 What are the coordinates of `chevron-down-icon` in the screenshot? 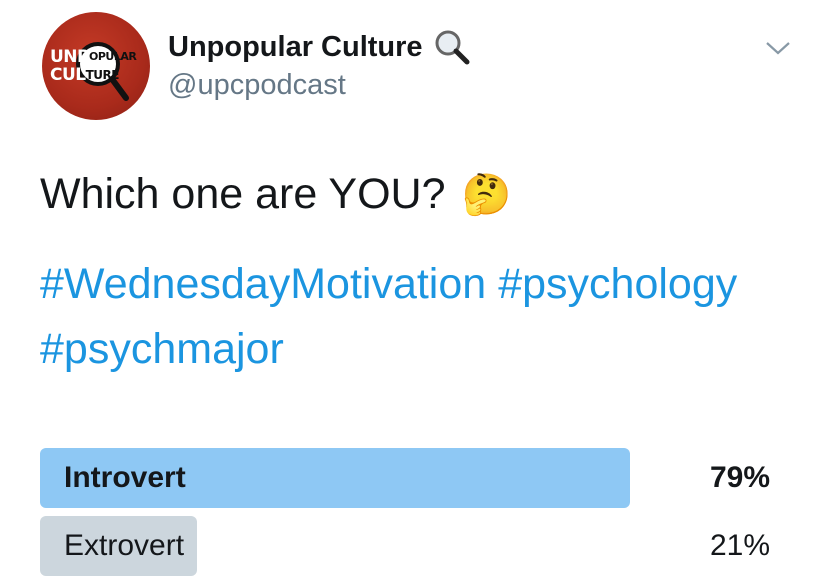 It's located at (778, 48).